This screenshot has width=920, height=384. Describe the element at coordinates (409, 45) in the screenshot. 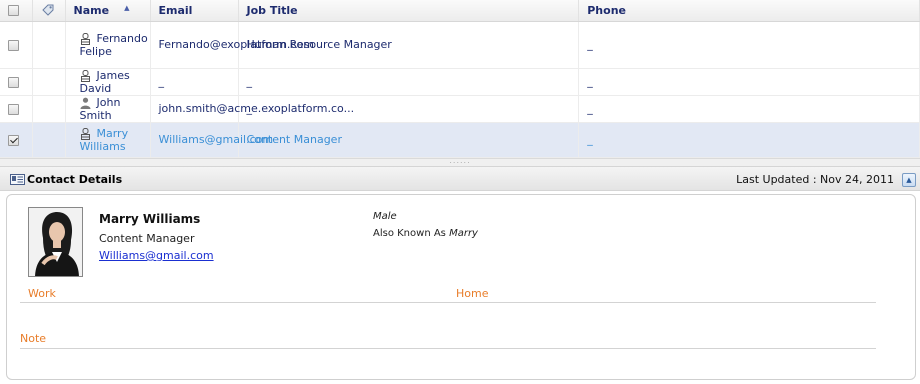

I see `job-title-cell: Human Resource Manager` at that location.